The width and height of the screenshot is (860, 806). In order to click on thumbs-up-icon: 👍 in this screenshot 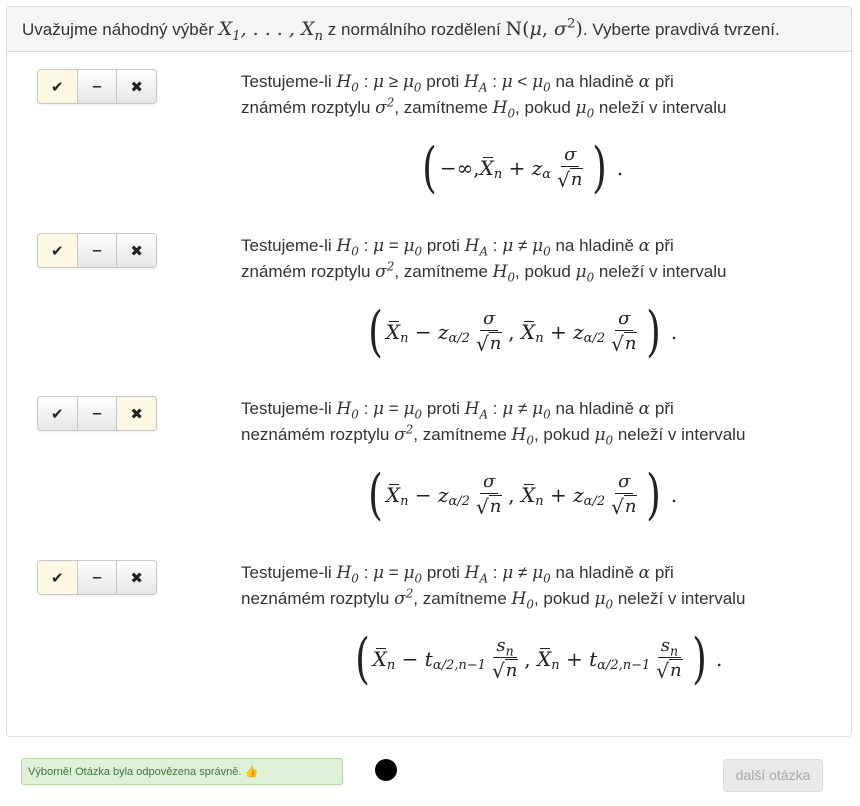, I will do `click(251, 772)`.